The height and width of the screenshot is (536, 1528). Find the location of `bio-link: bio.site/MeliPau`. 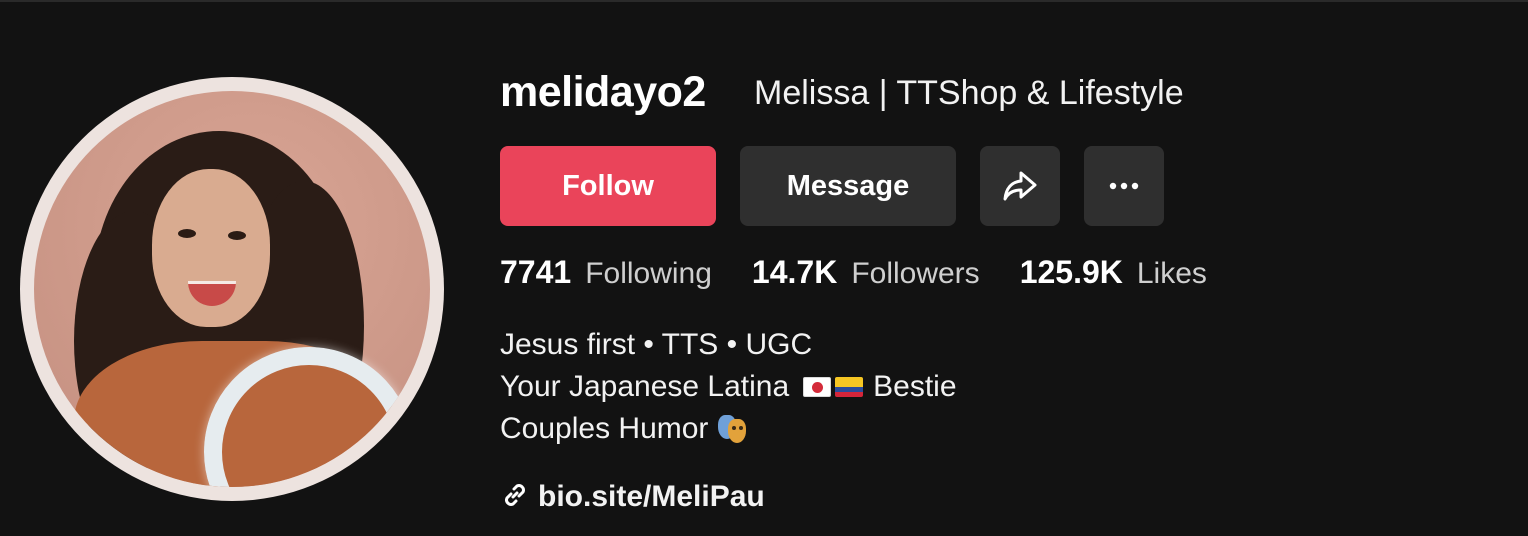

bio-link: bio.site/MeliPau is located at coordinates (632, 497).